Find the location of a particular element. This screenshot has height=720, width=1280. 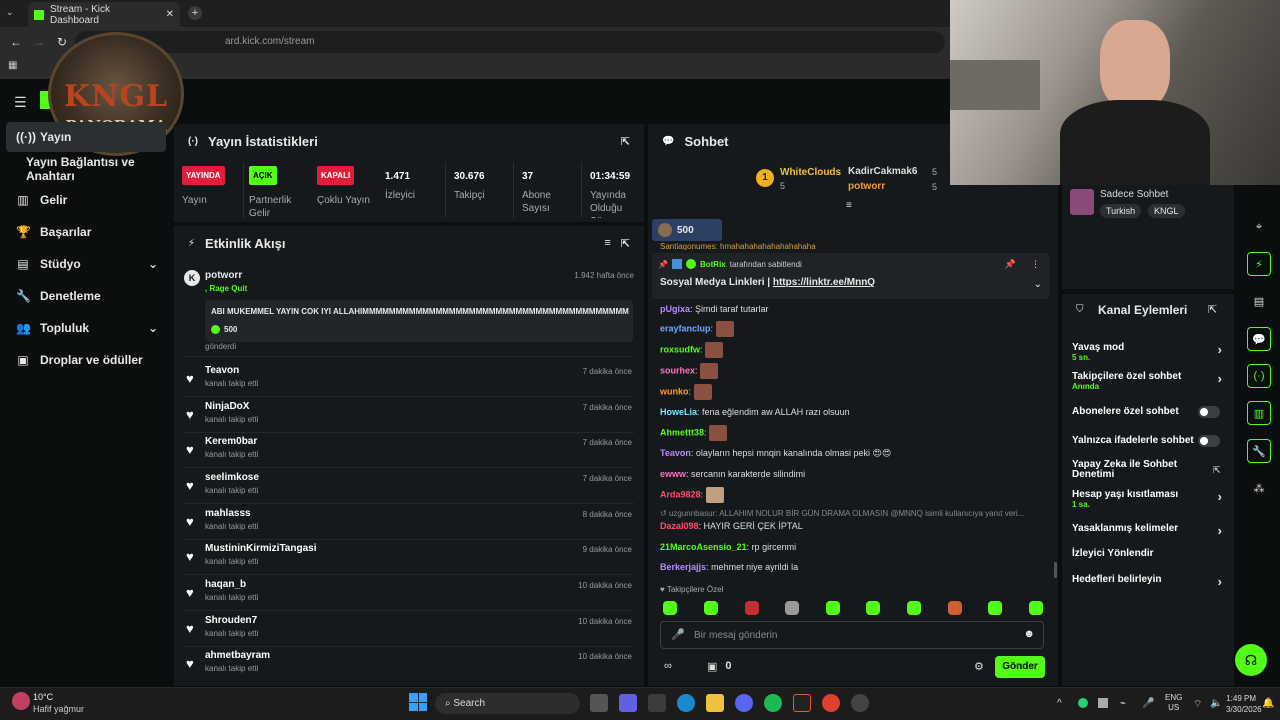

windows-start-icon is located at coordinates (418, 702).